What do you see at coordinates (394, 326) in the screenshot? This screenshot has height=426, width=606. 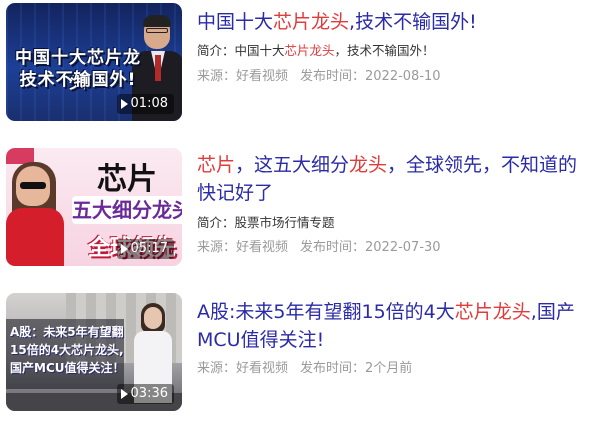 I see `result-title-link: A股:未来5年有望翻15倍的4大芯片龙头,国产MCU值得关注!` at bounding box center [394, 326].